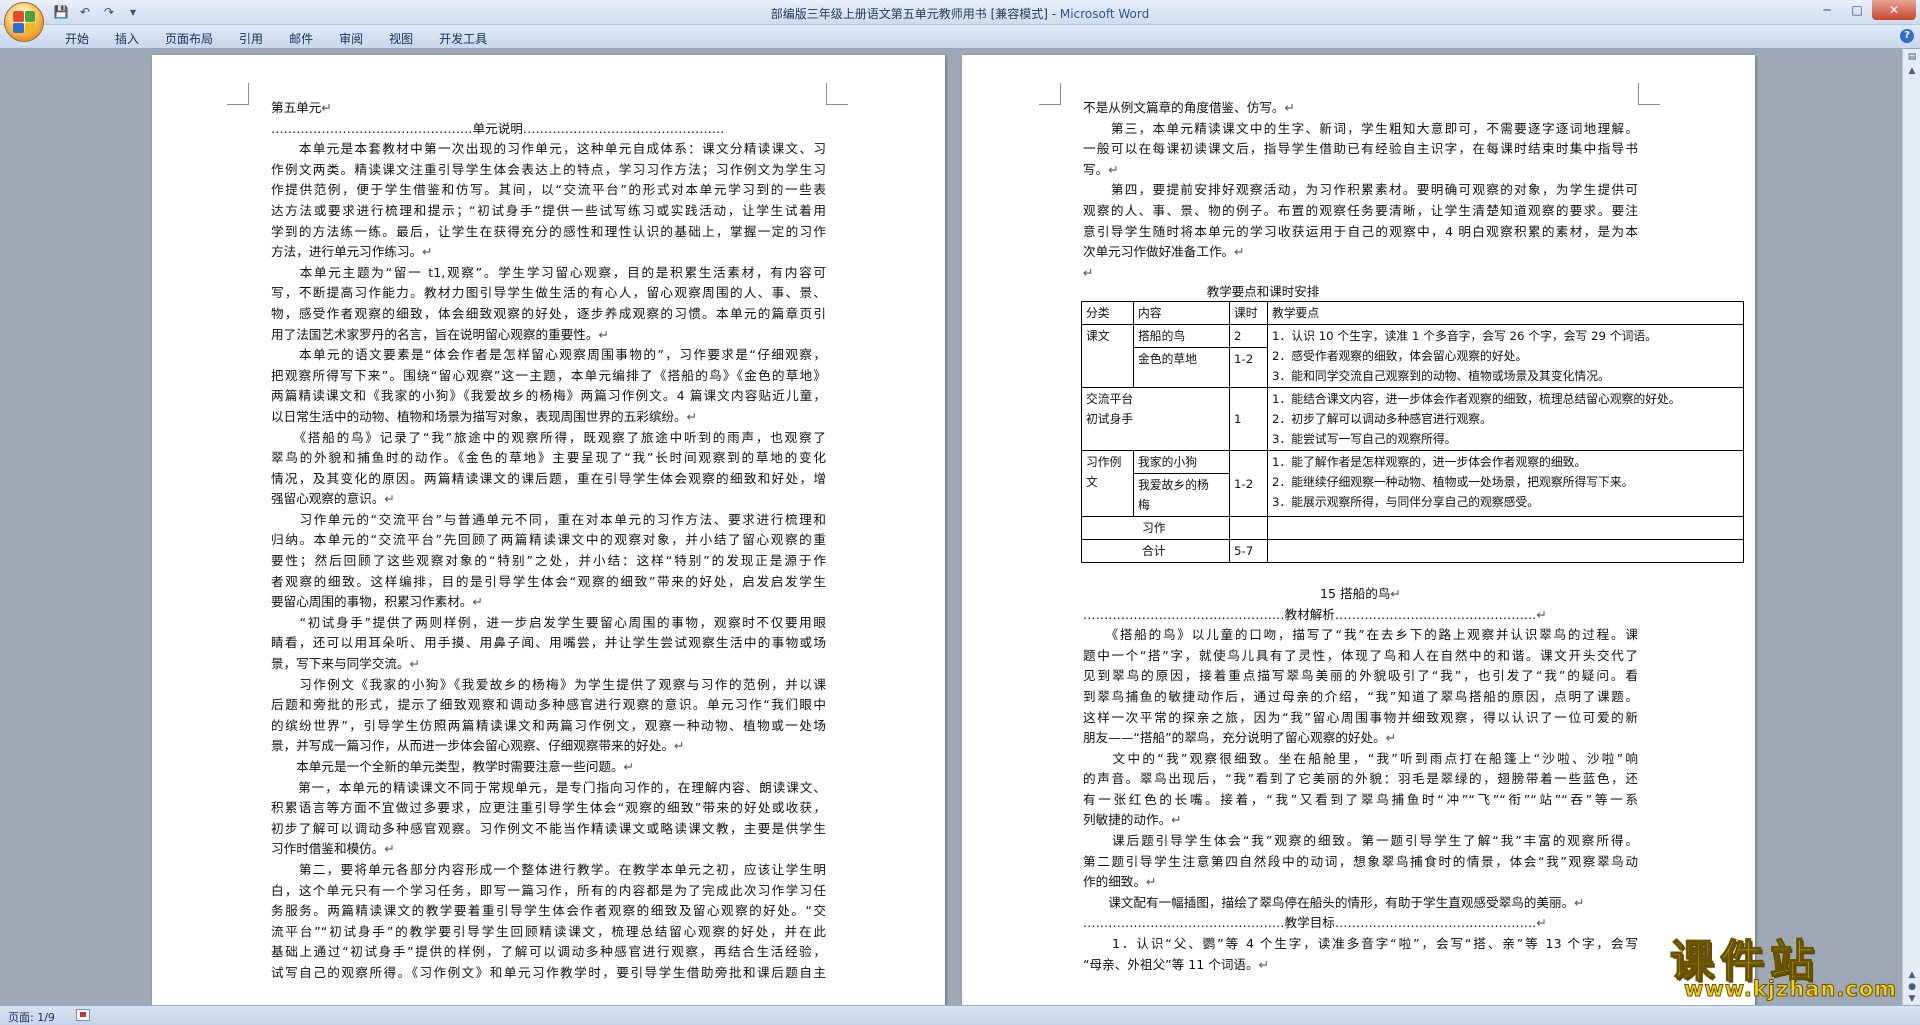 This screenshot has width=1920, height=1025. I want to click on category-line: 习作例, so click(1104, 462).